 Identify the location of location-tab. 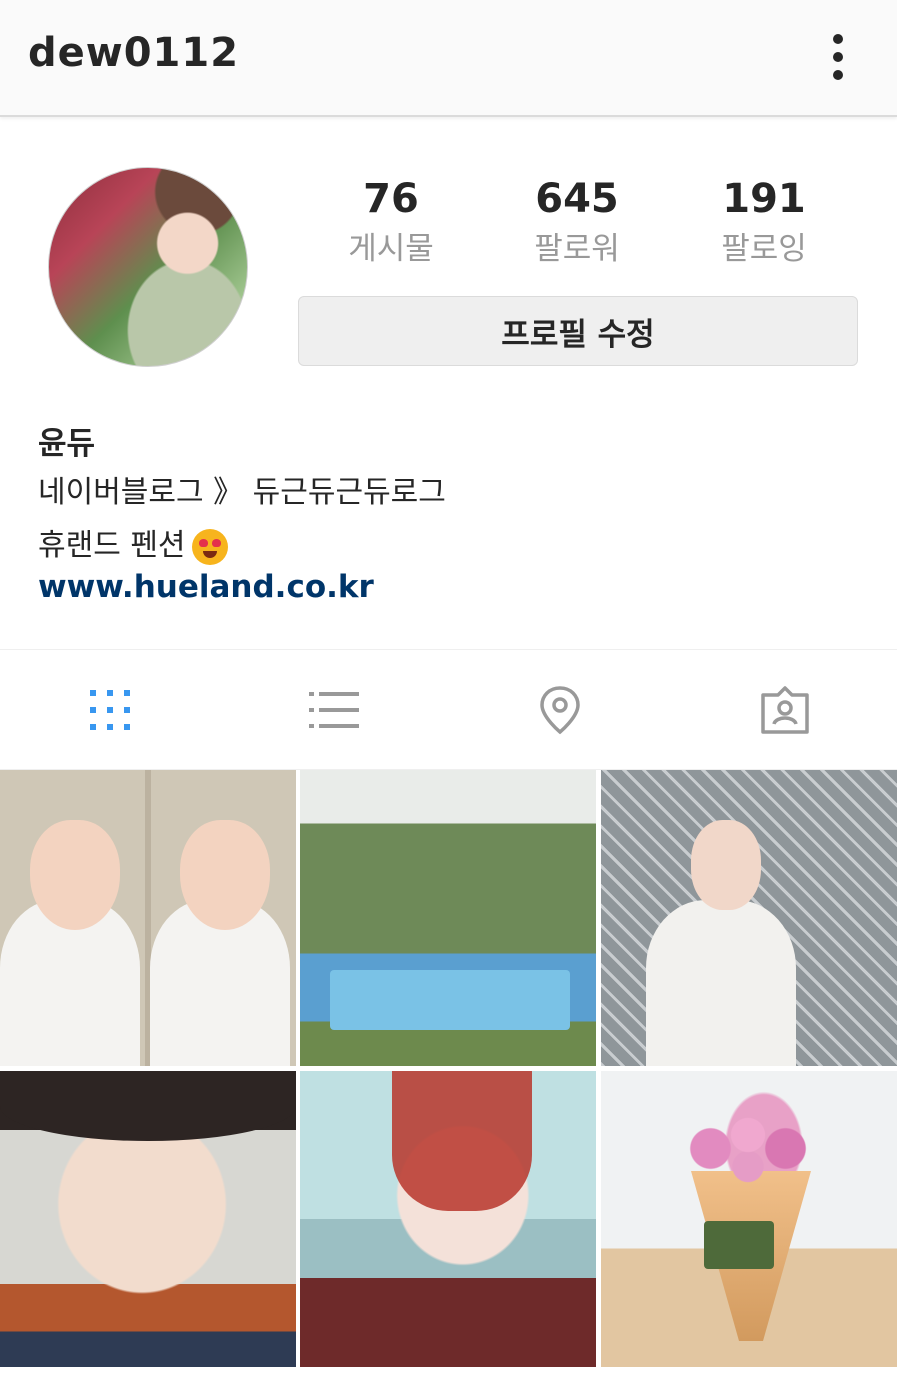
(560, 710).